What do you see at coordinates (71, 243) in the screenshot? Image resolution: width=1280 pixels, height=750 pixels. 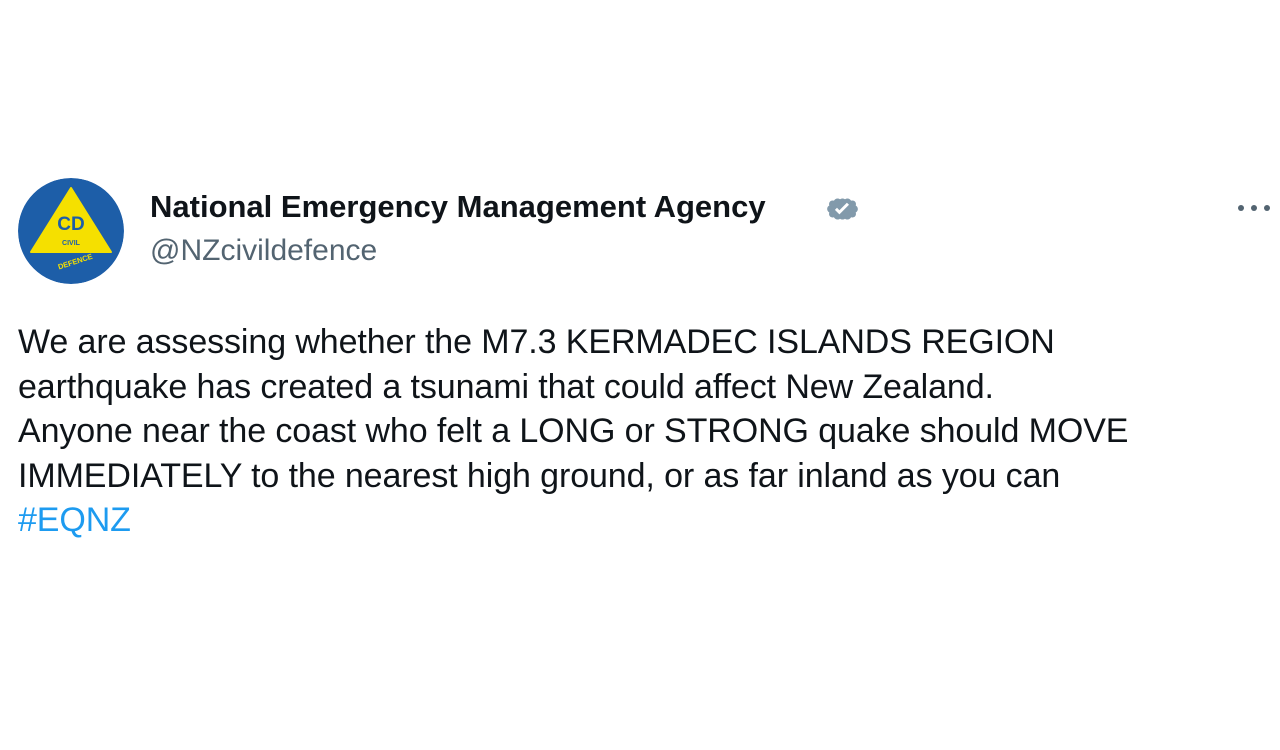 I see `avatar-ring-text-top: CIVIL` at bounding box center [71, 243].